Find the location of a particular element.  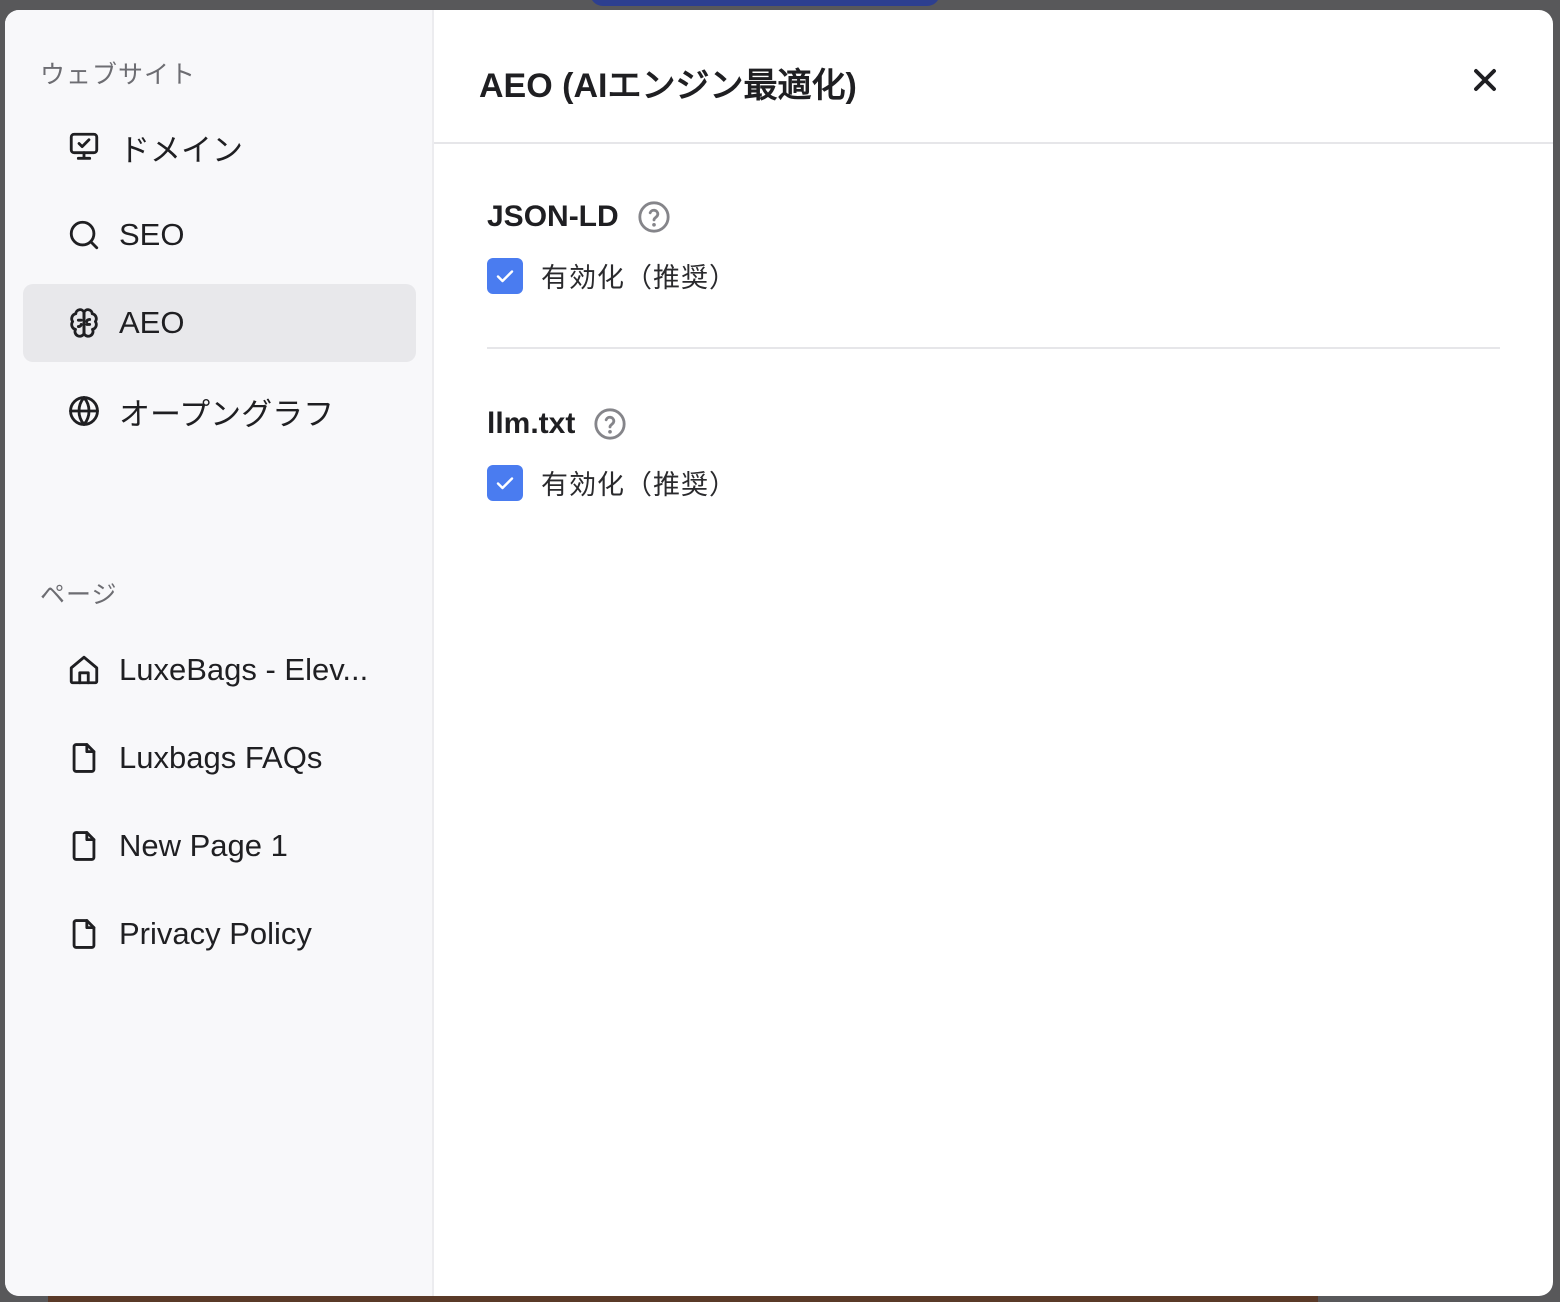

monitor-icon is located at coordinates (84, 147).